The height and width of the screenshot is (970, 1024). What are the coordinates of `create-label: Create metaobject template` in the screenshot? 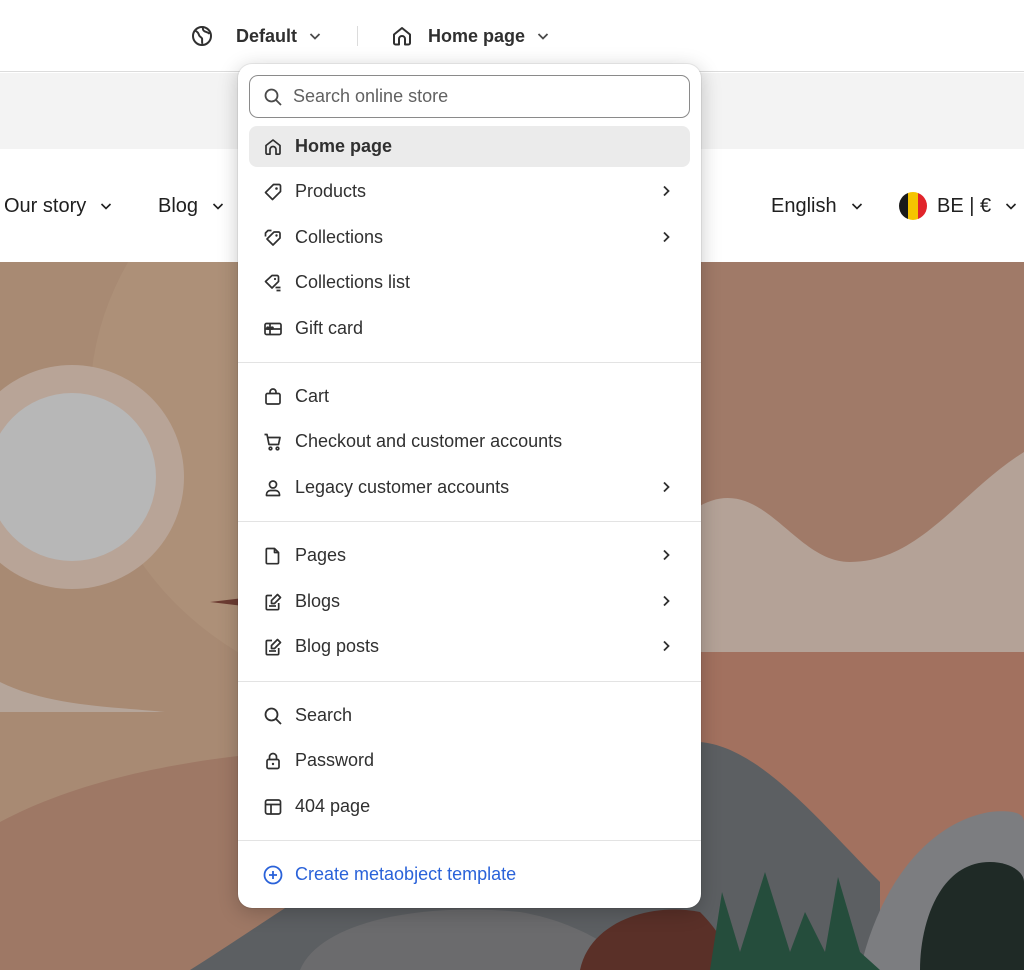 It's located at (406, 874).